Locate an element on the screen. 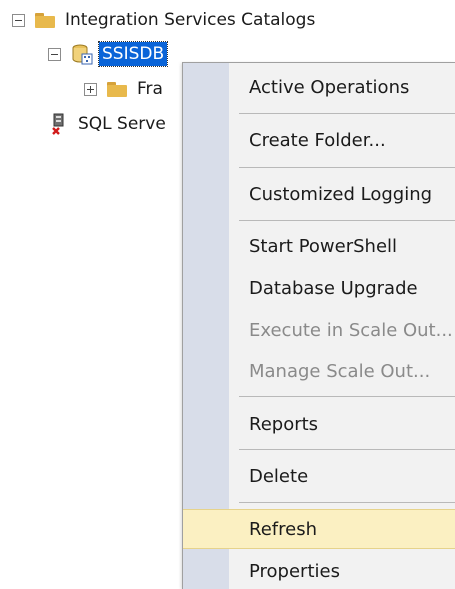  tree-node-folder: Fra is located at coordinates (123, 89).